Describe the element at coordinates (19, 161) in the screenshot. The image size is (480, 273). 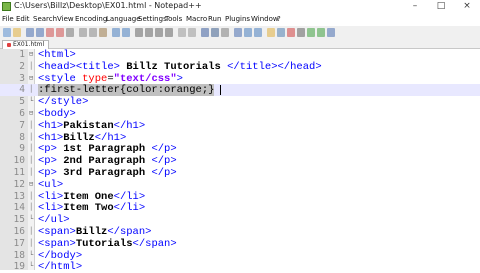
I see `line-number: 10` at that location.